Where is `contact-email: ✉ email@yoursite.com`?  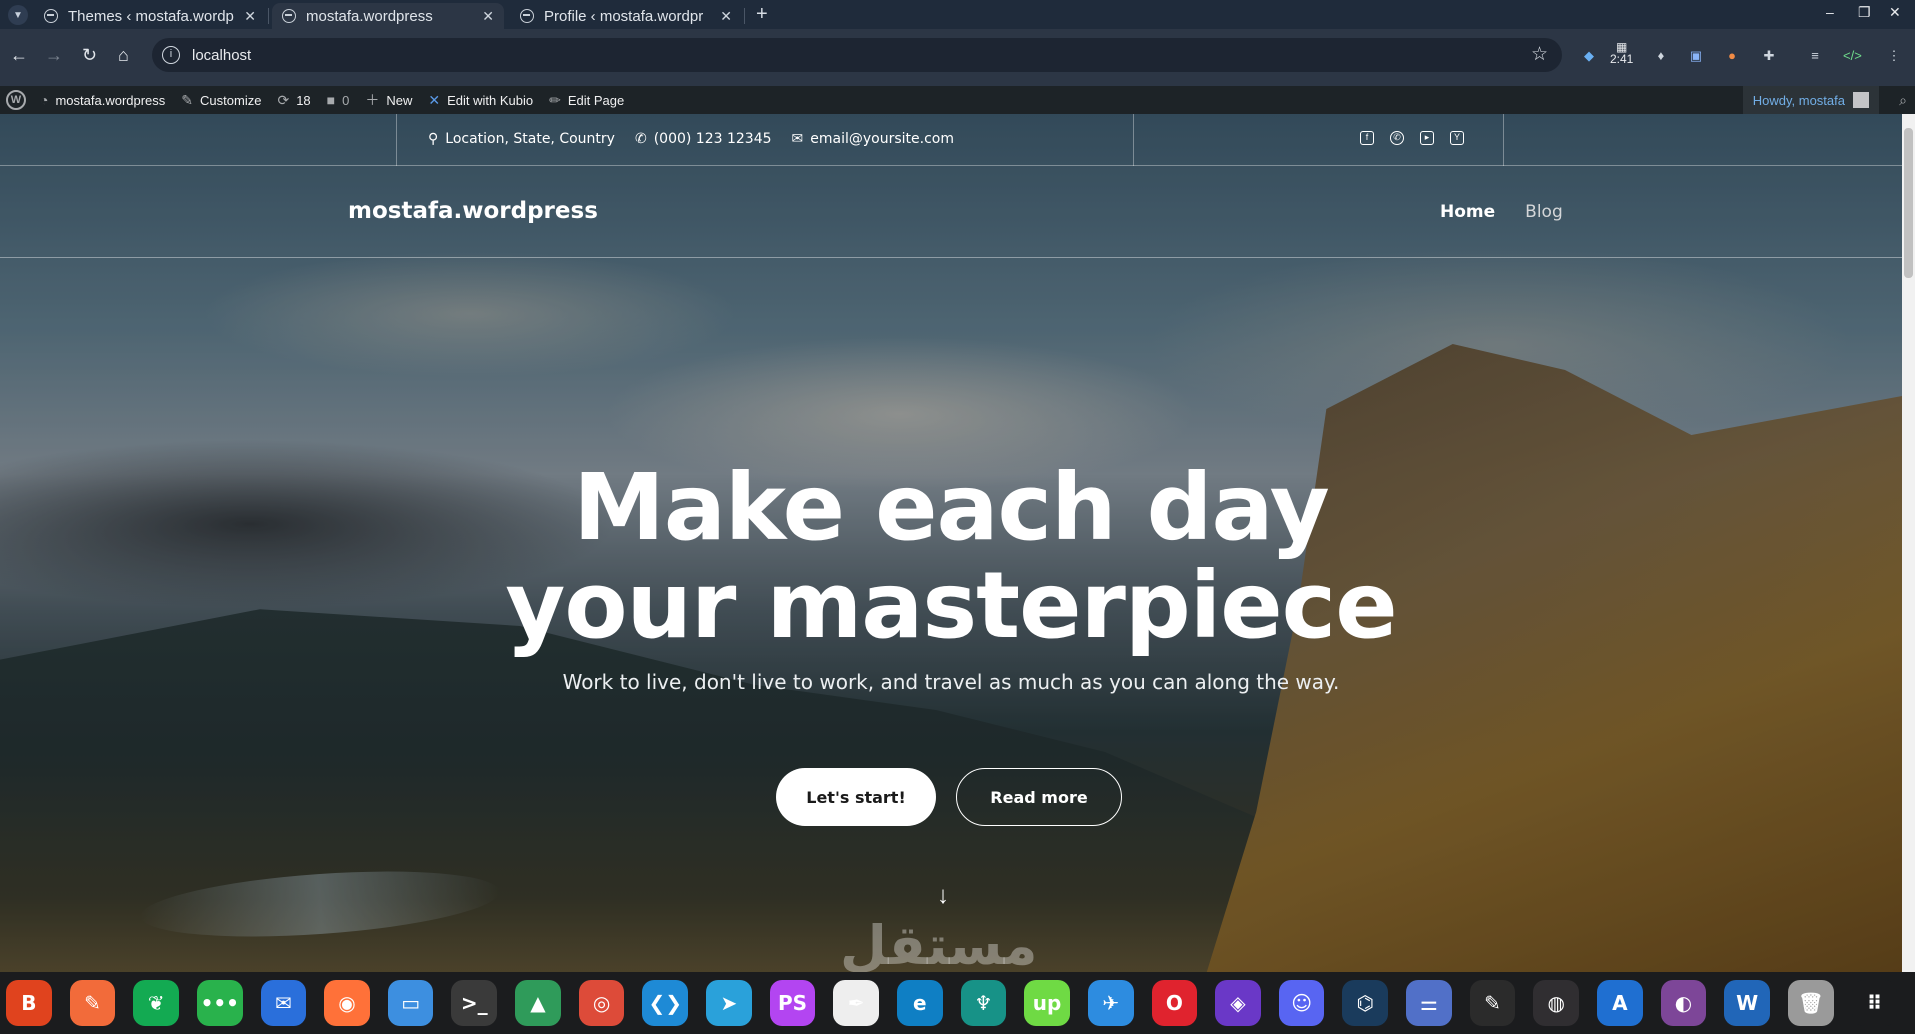 contact-email: ✉ email@yoursite.com is located at coordinates (873, 139).